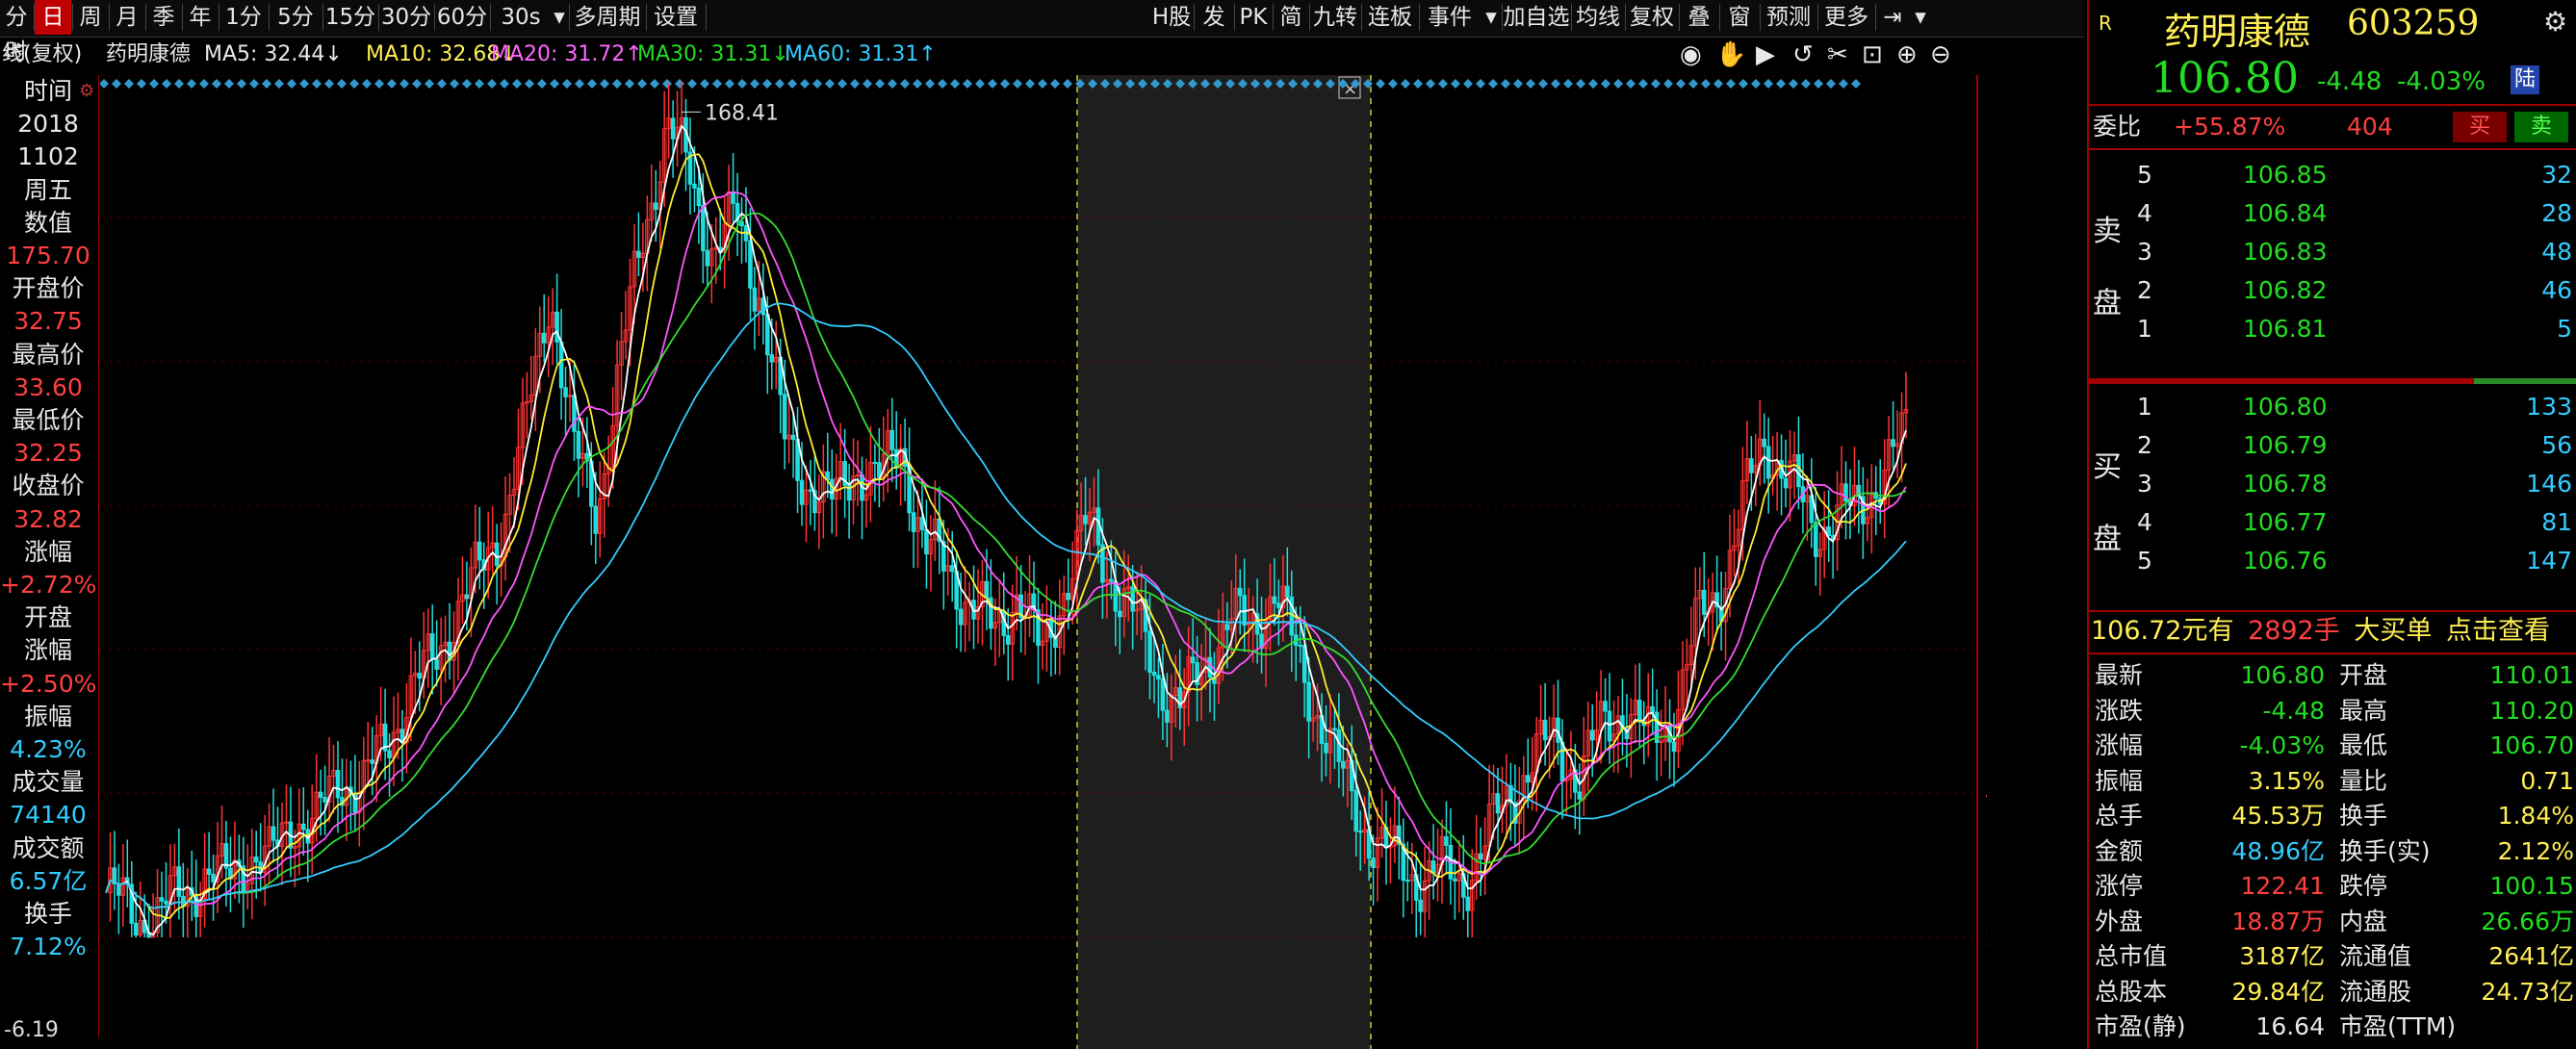 The image size is (2576, 1049). Describe the element at coordinates (1598, 17) in the screenshot. I see `tool-button: 均线` at that location.